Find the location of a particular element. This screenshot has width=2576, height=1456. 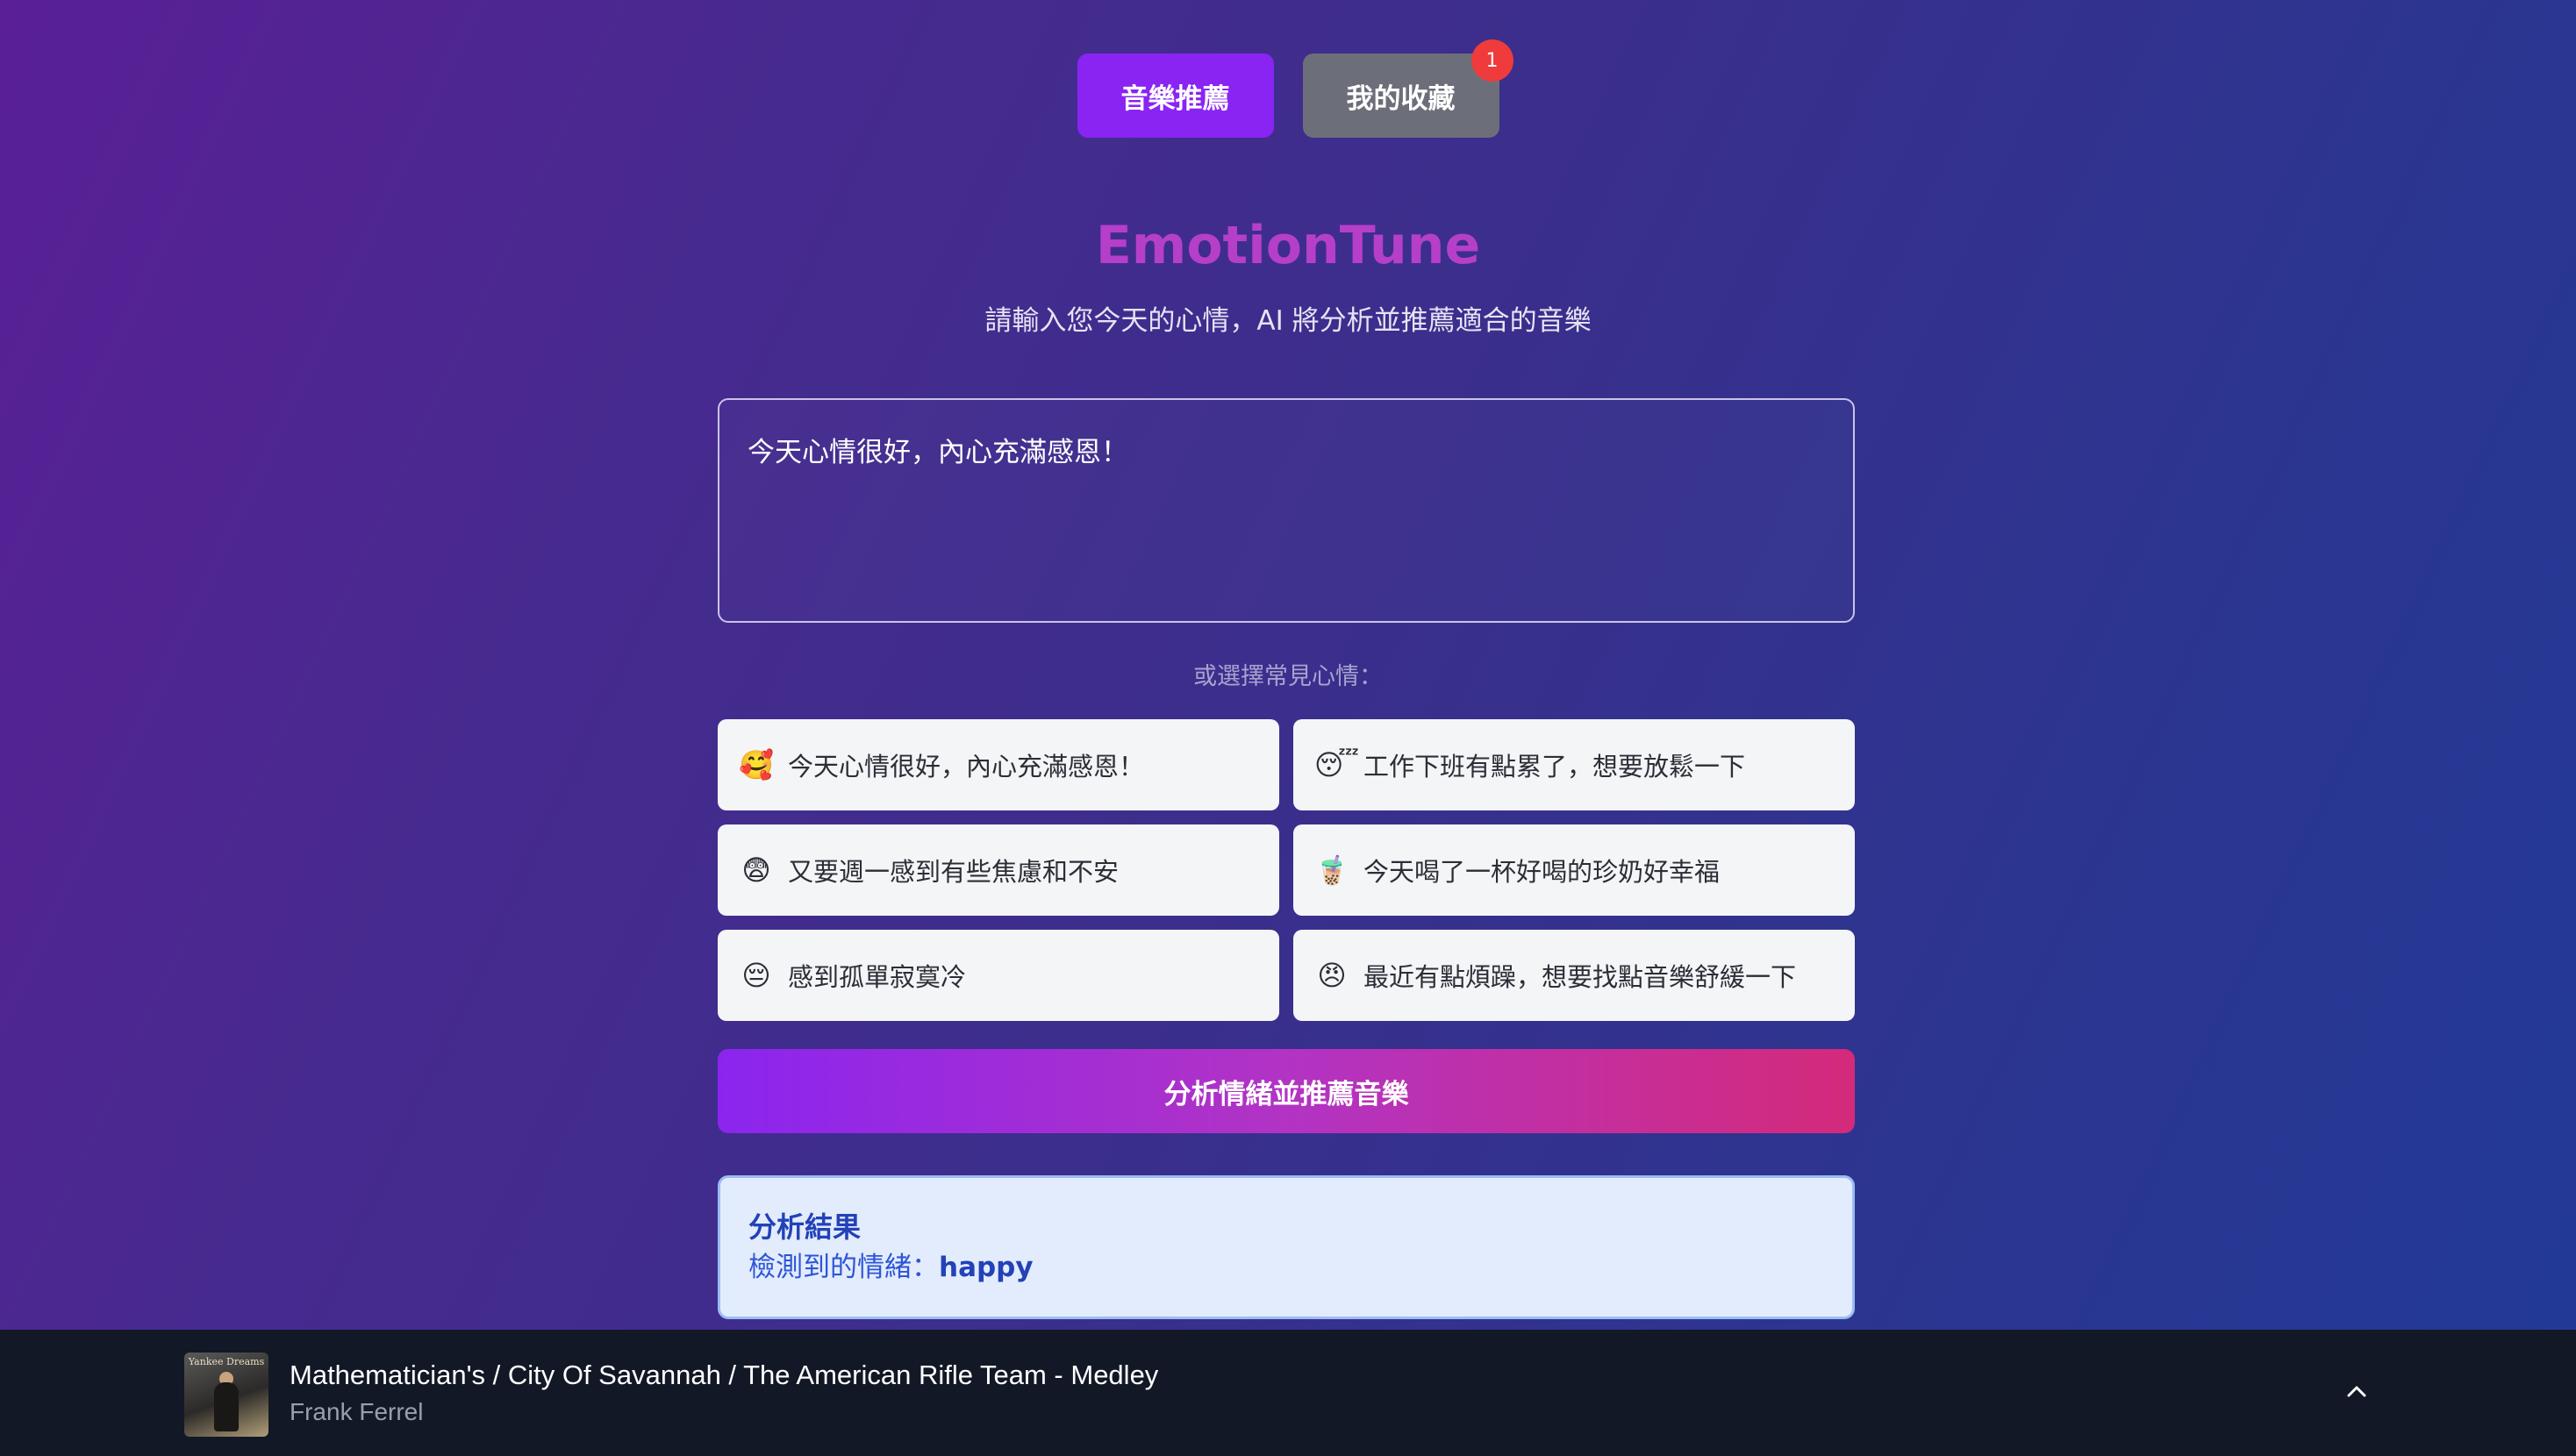

top-nav: 音樂推薦 我的收藏 1 is located at coordinates (1288, 88).